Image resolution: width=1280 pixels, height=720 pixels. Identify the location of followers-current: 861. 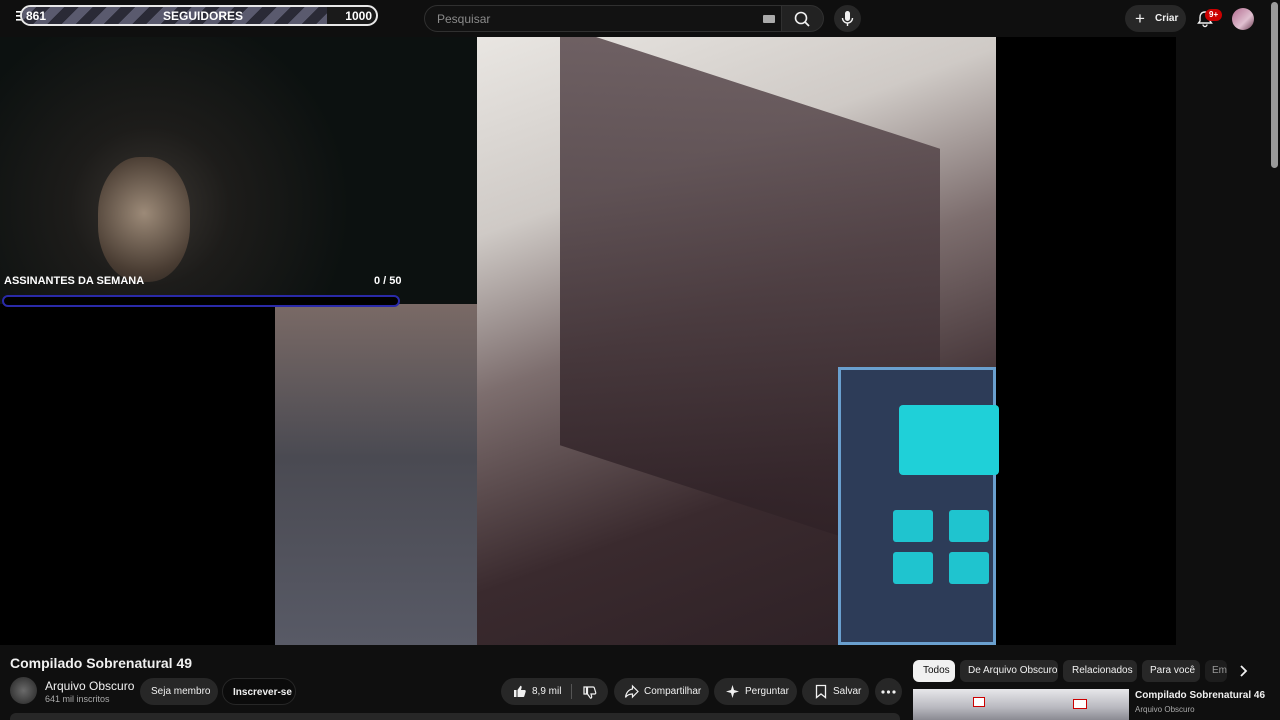
(36, 16).